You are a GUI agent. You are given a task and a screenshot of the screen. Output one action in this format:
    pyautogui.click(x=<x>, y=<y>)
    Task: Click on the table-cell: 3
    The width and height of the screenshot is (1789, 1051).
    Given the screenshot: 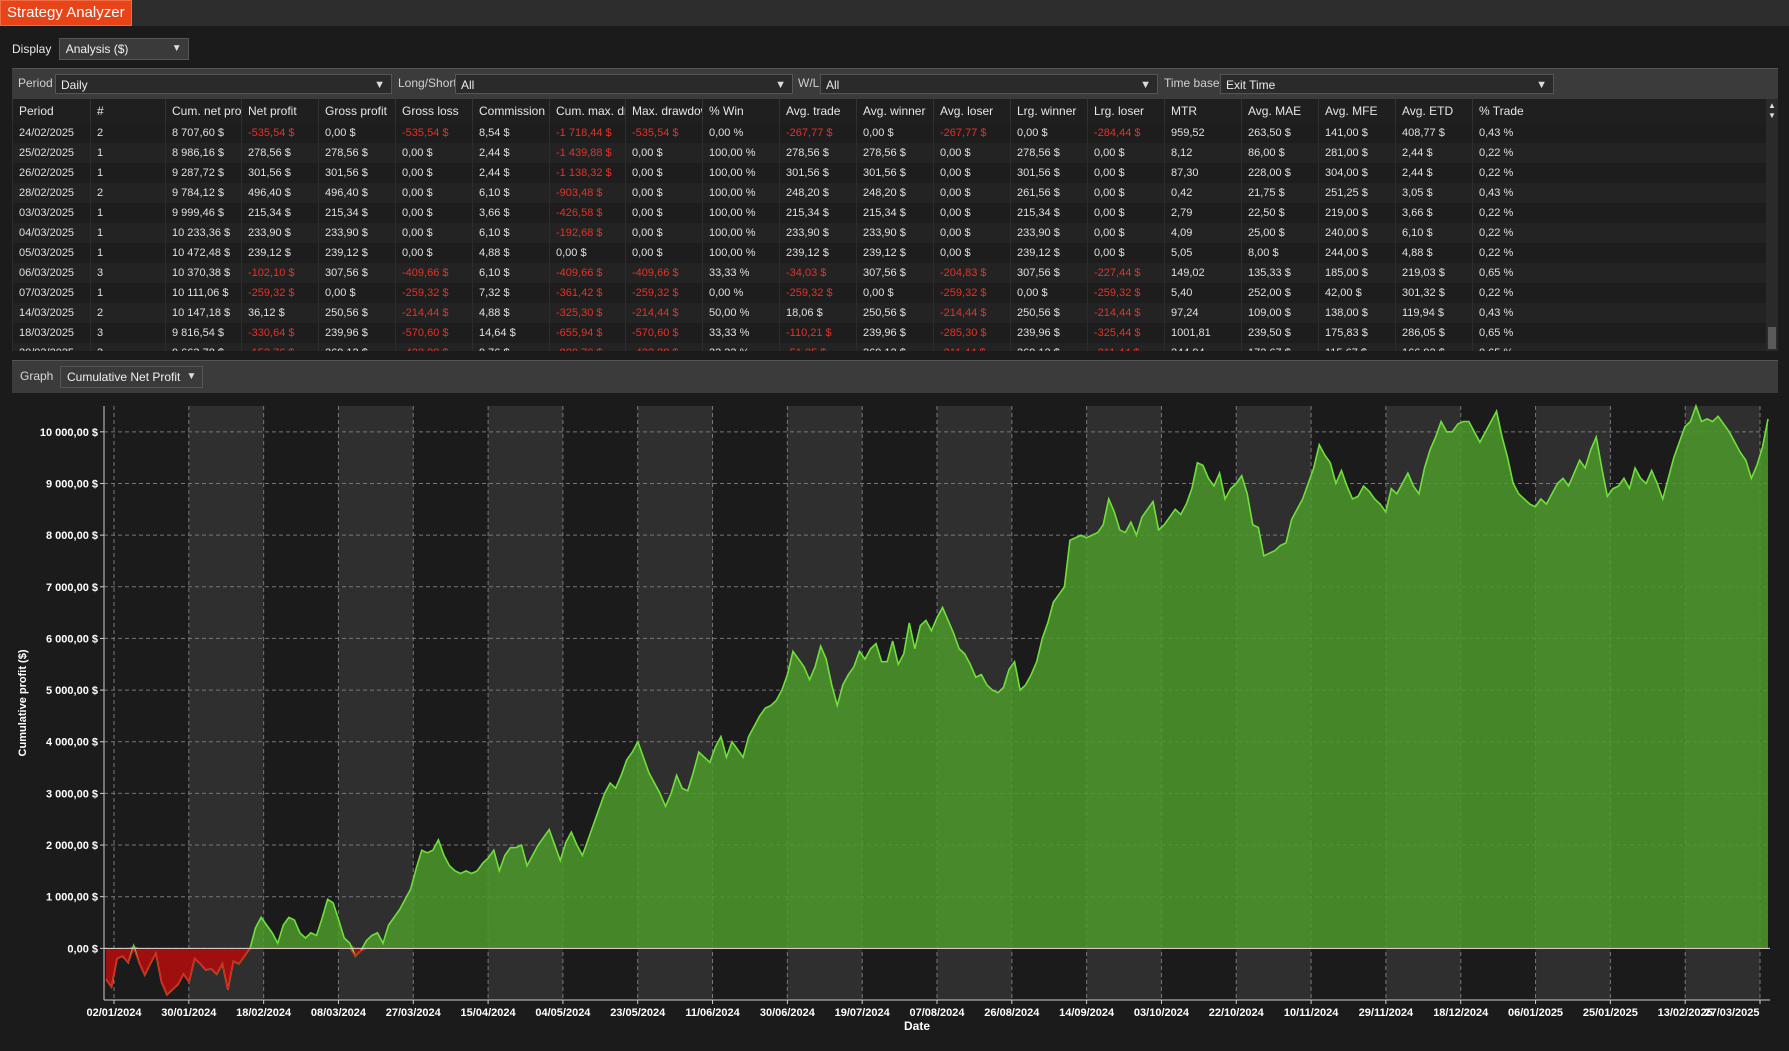 What is the action you would take?
    pyautogui.click(x=127, y=347)
    